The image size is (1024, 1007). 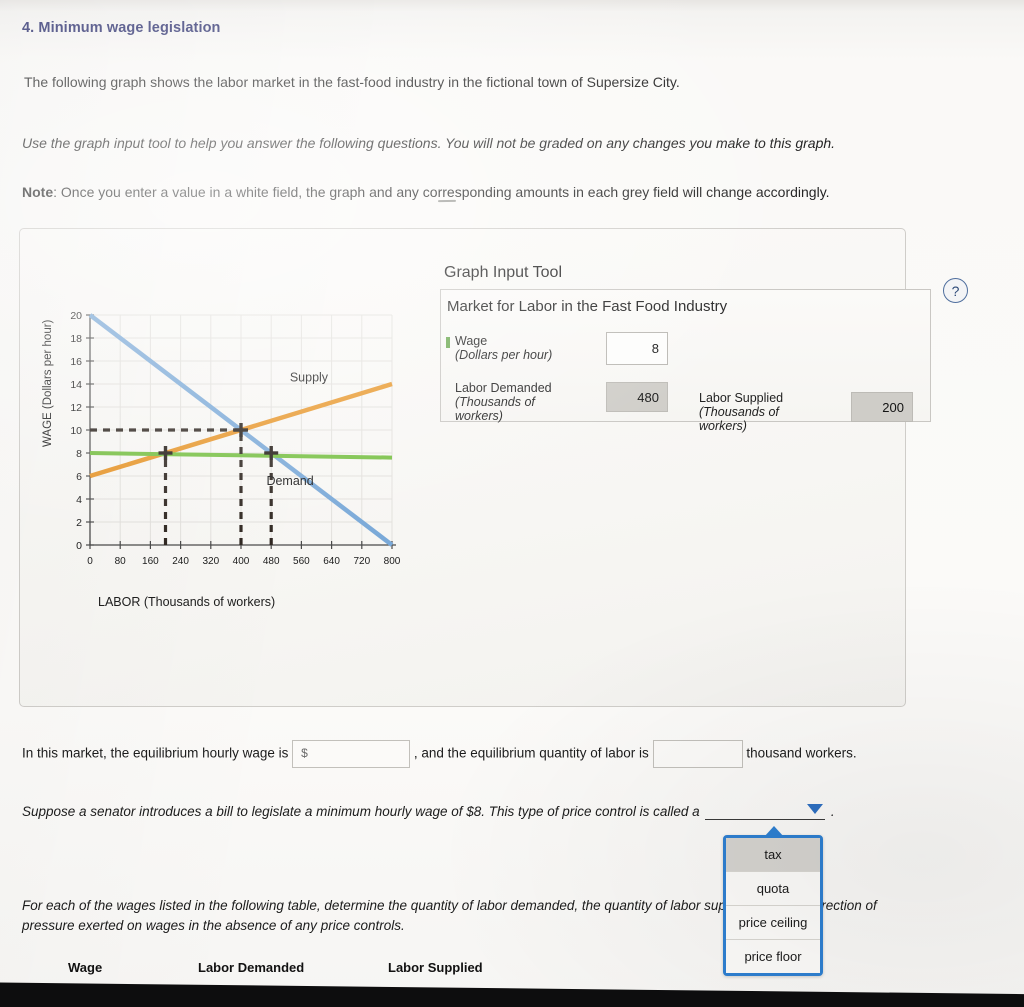 What do you see at coordinates (773, 889) in the screenshot?
I see `dropdown-option-quota: quota` at bounding box center [773, 889].